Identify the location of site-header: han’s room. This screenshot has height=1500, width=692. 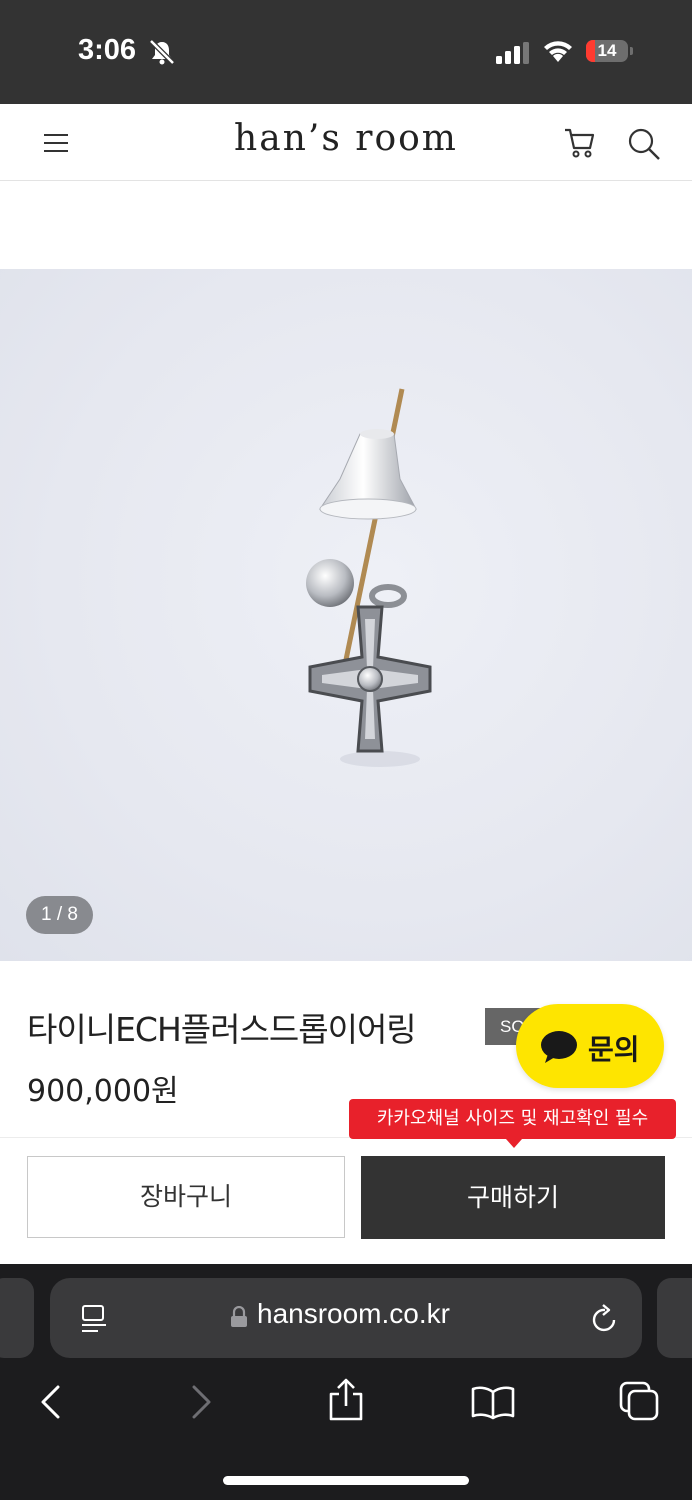
(346, 142).